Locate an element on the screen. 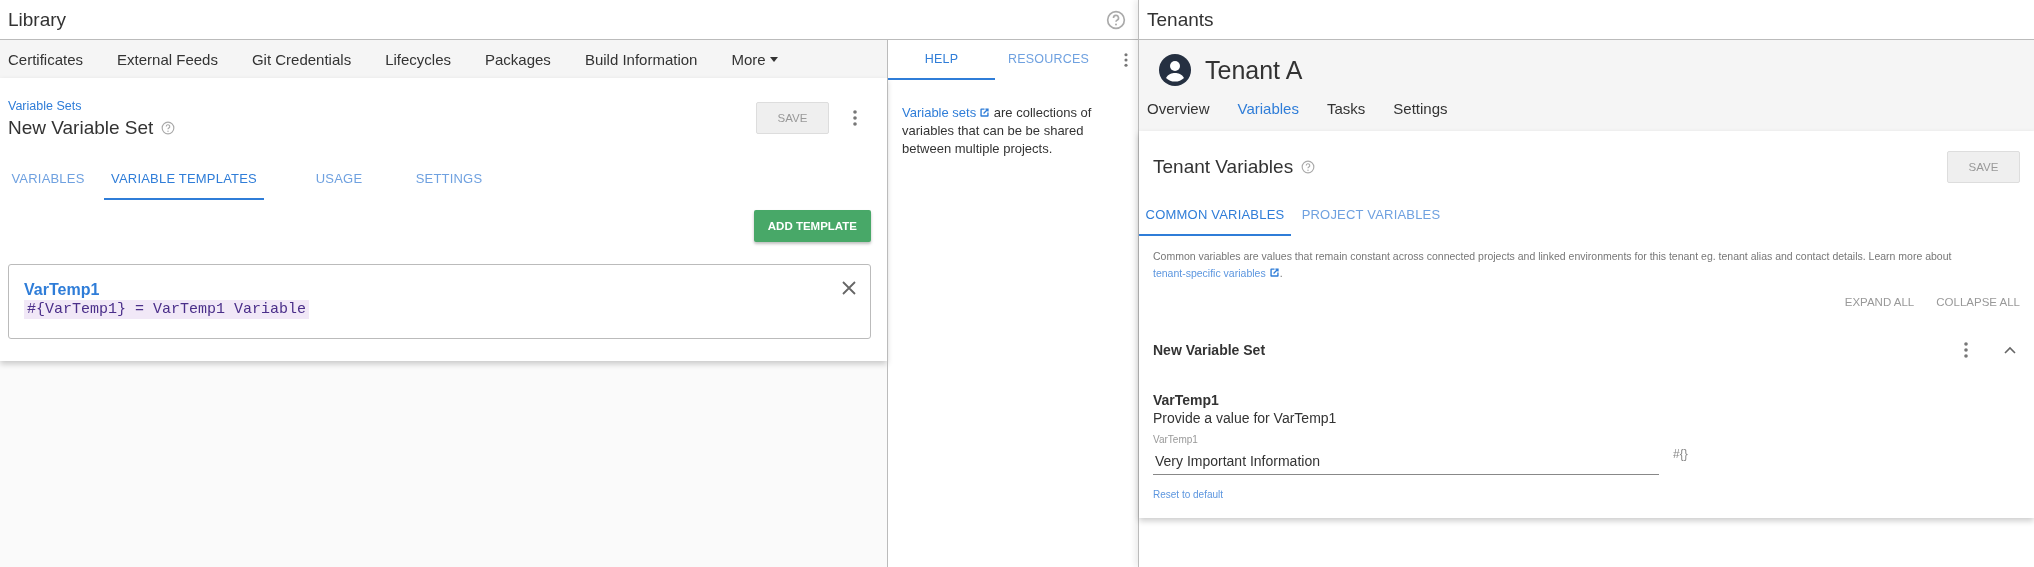 The height and width of the screenshot is (567, 2034). tab: RESOURCES is located at coordinates (1048, 60).